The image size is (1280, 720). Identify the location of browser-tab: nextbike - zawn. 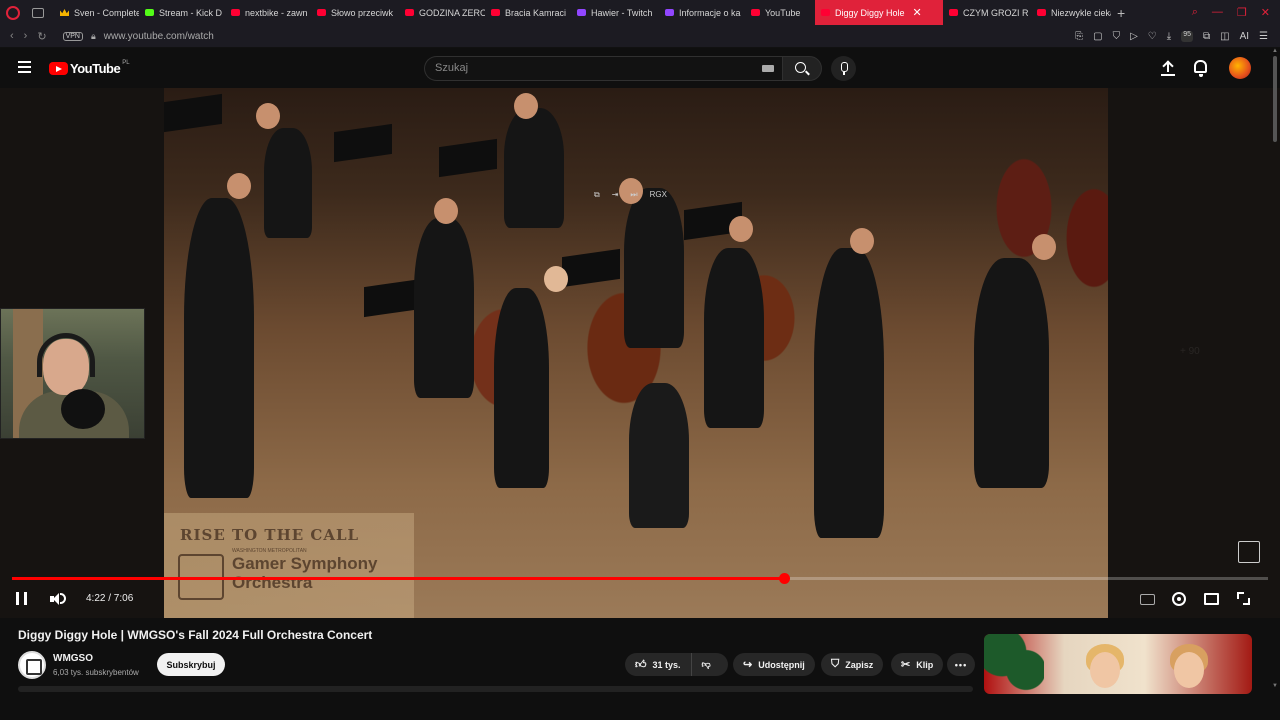
(268, 12).